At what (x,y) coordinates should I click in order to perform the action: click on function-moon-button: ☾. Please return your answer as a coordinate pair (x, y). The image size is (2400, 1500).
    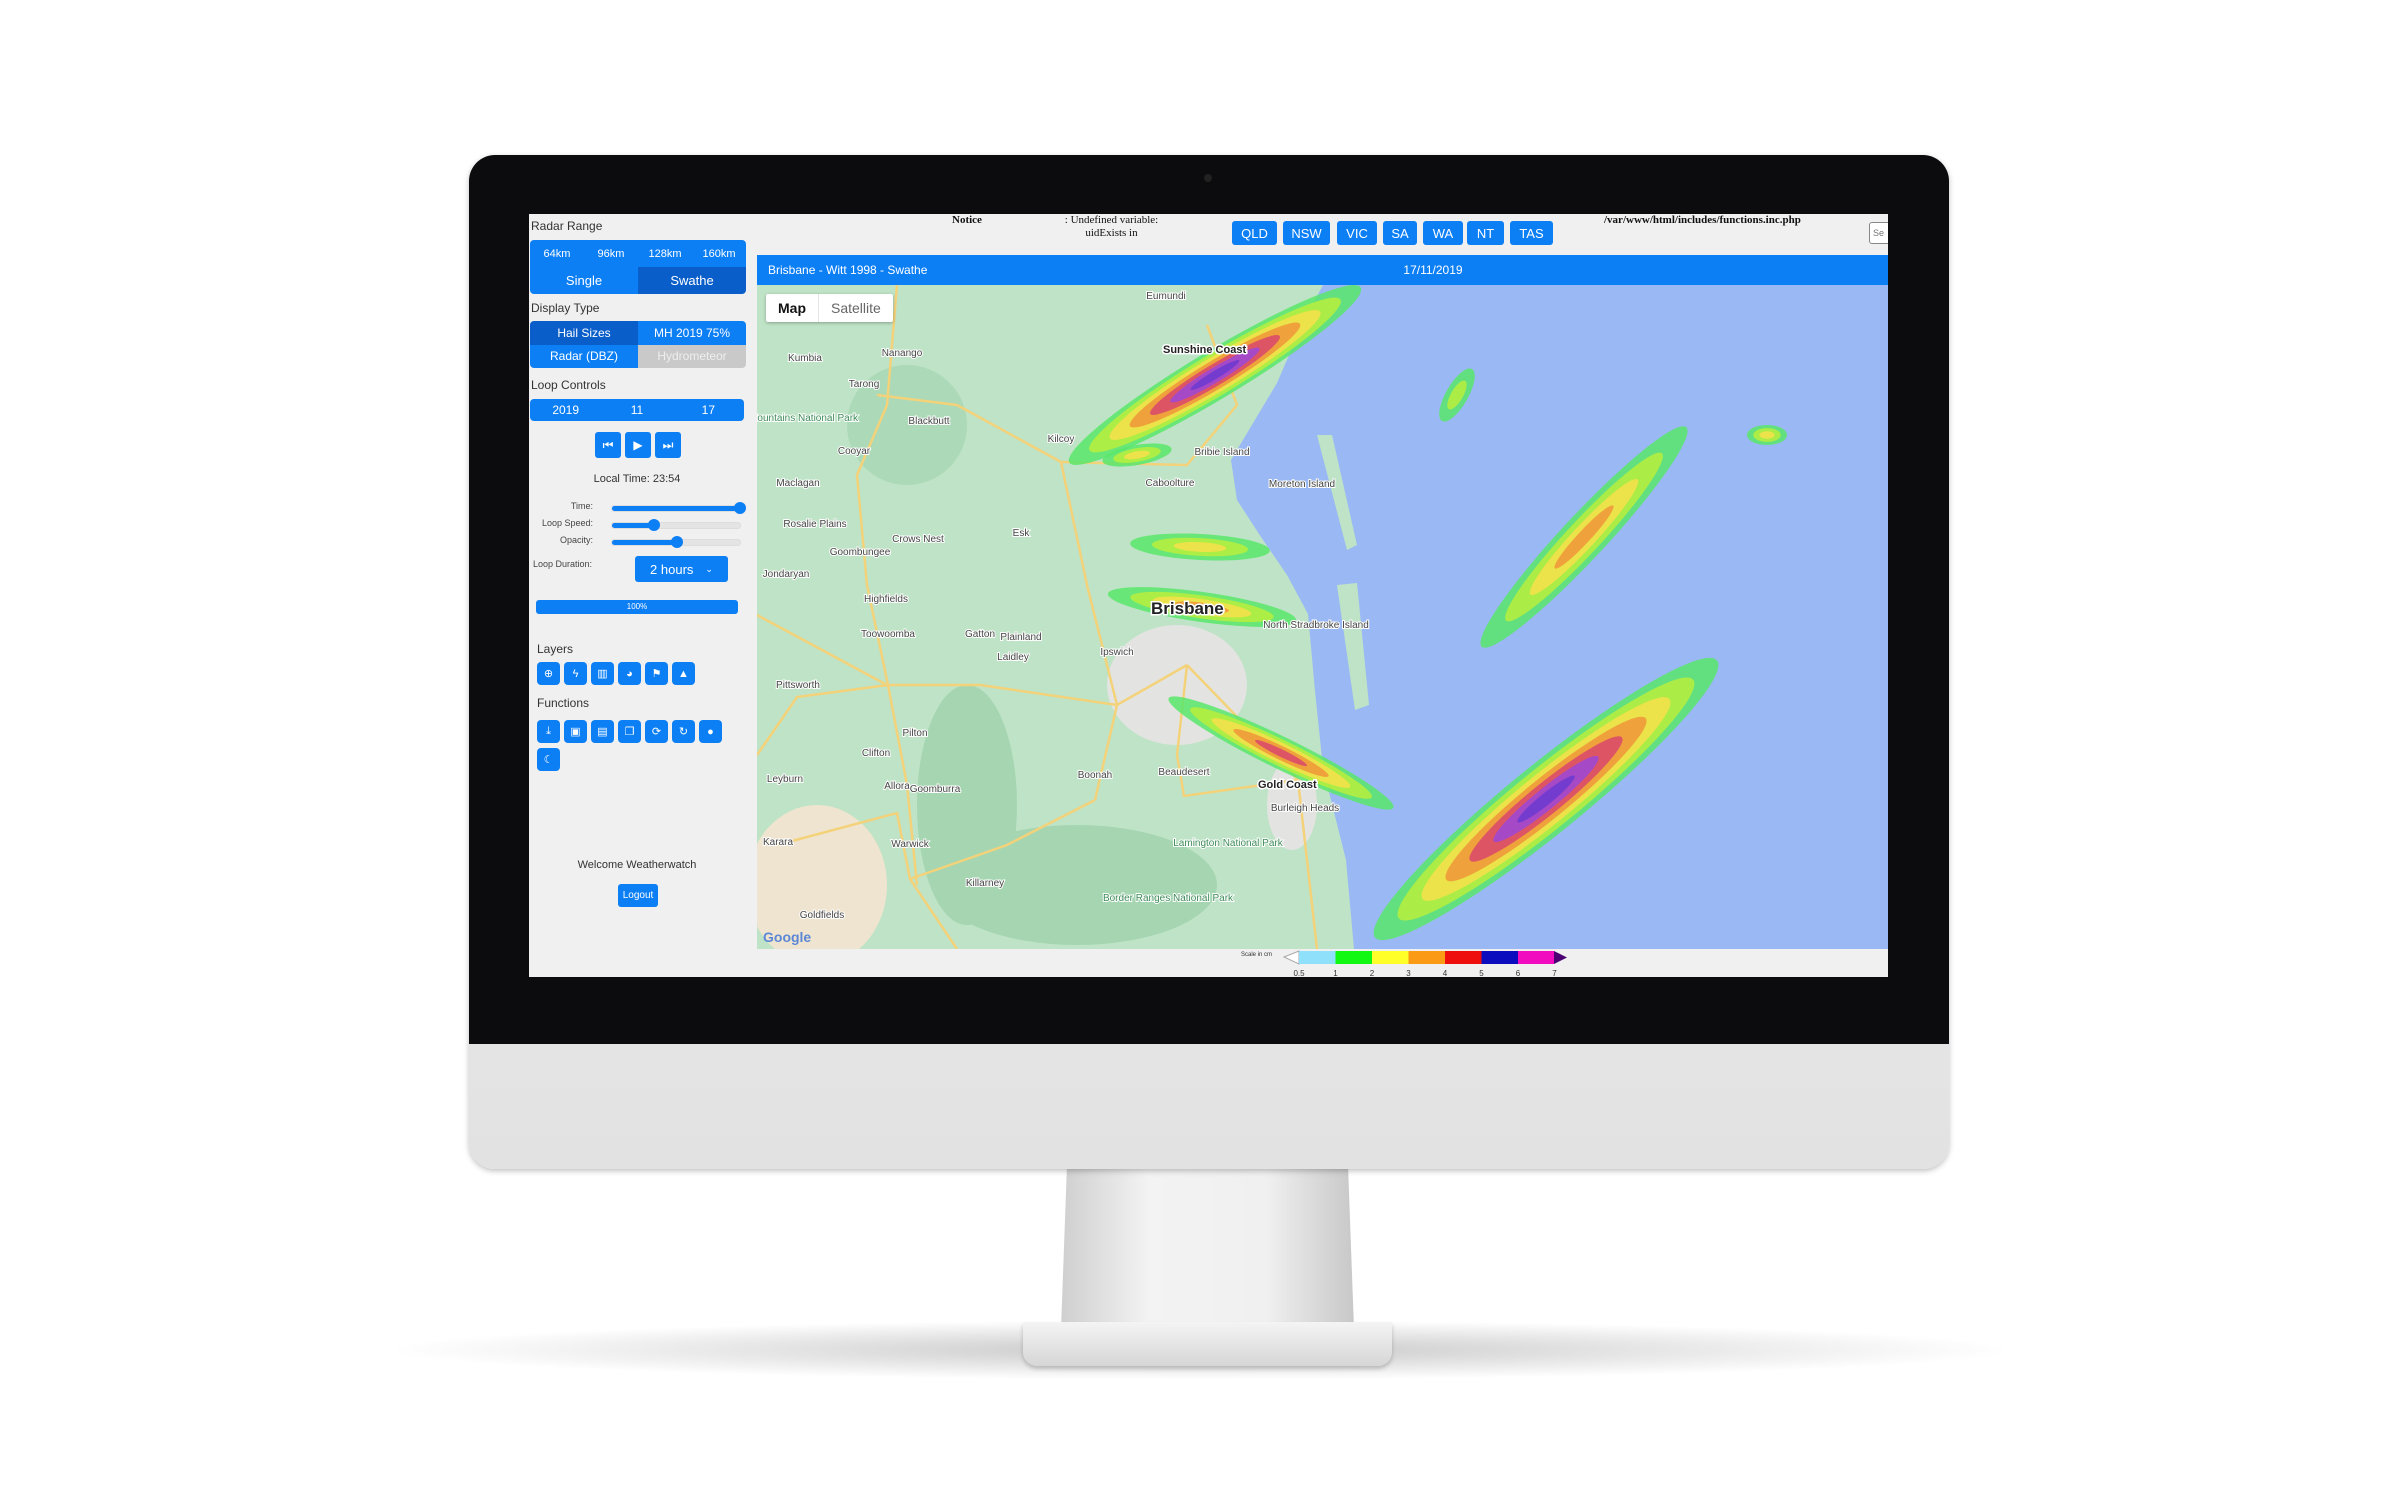
    Looking at the image, I should click on (548, 759).